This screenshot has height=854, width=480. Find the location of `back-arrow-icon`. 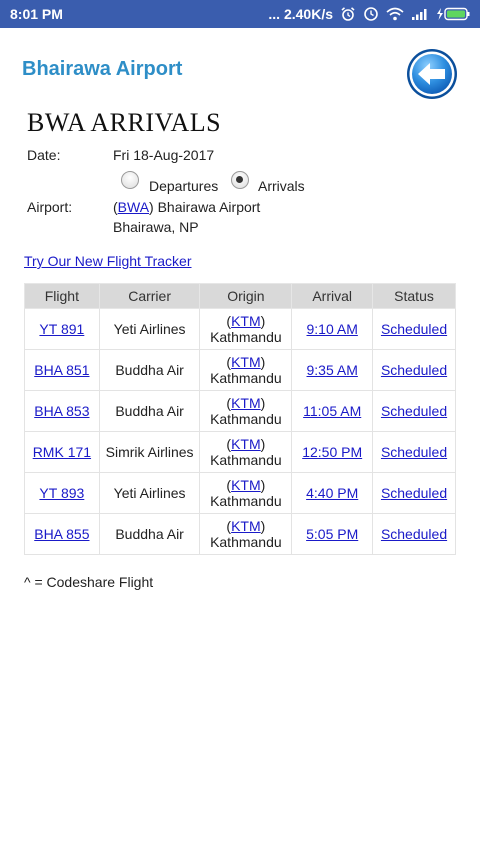

back-arrow-icon is located at coordinates (432, 74).